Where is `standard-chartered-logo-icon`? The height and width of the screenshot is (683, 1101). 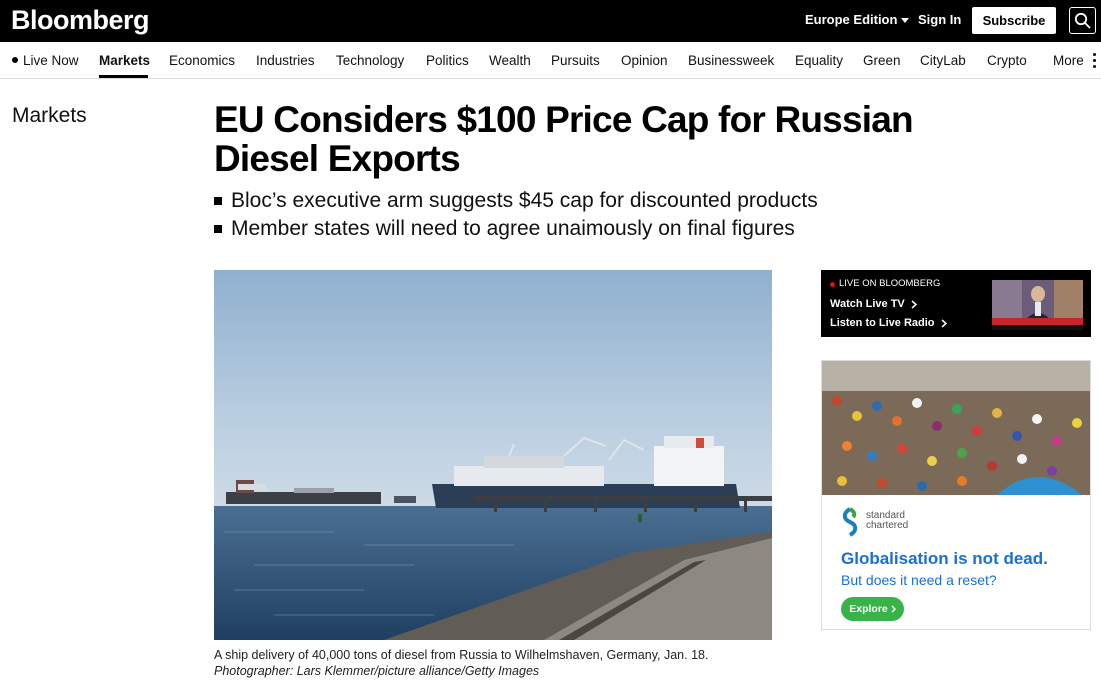
standard-chartered-logo-icon is located at coordinates (850, 522).